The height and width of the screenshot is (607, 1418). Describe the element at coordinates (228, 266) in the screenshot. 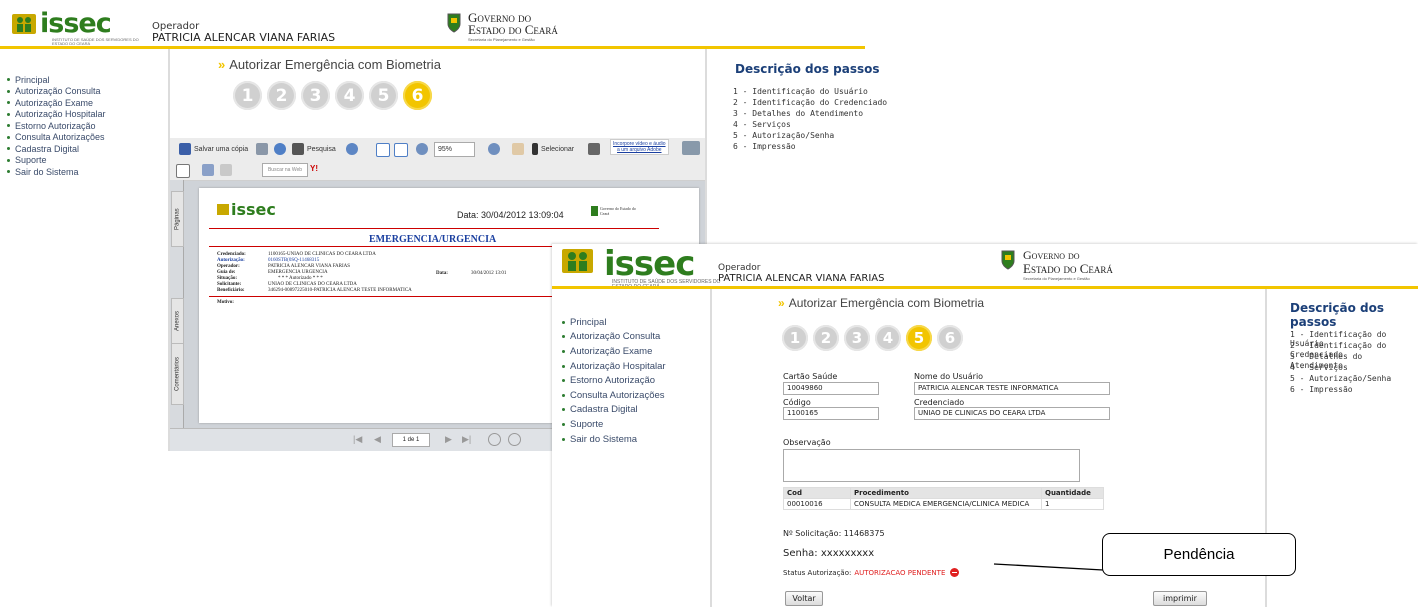

I see `doc-row-label: Operador:` at that location.